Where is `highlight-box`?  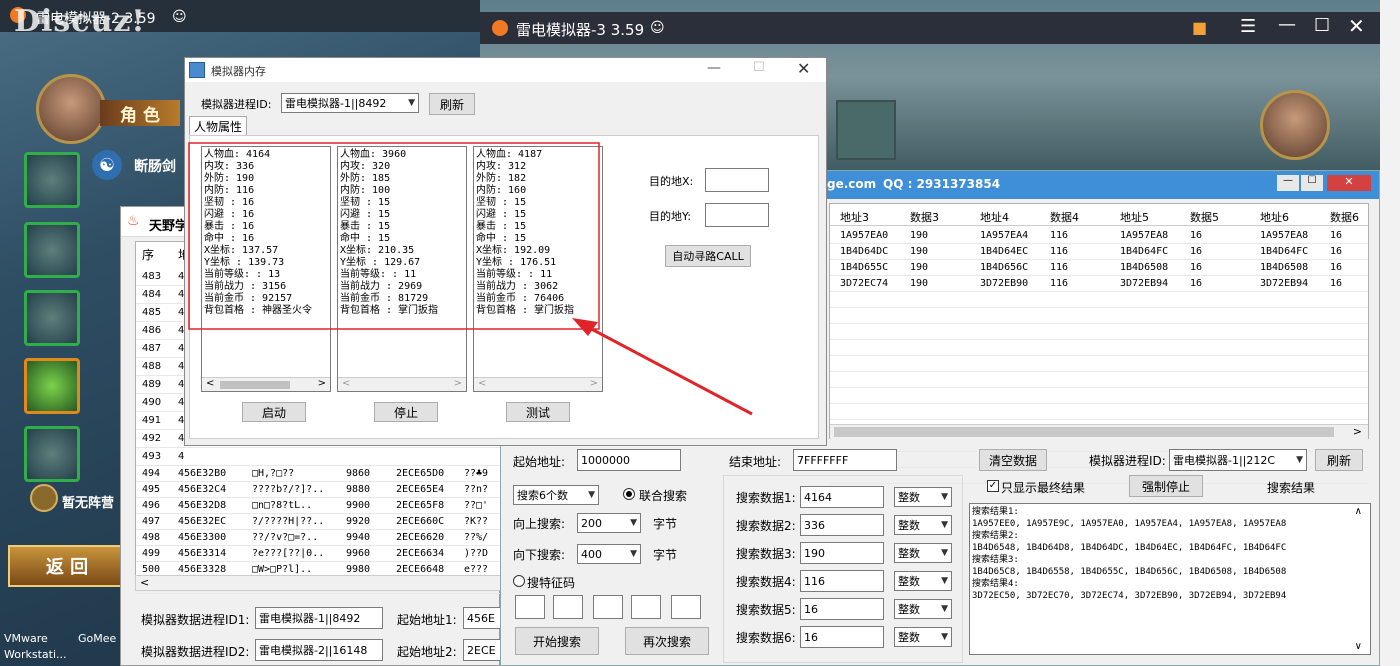 highlight-box is located at coordinates (394, 236).